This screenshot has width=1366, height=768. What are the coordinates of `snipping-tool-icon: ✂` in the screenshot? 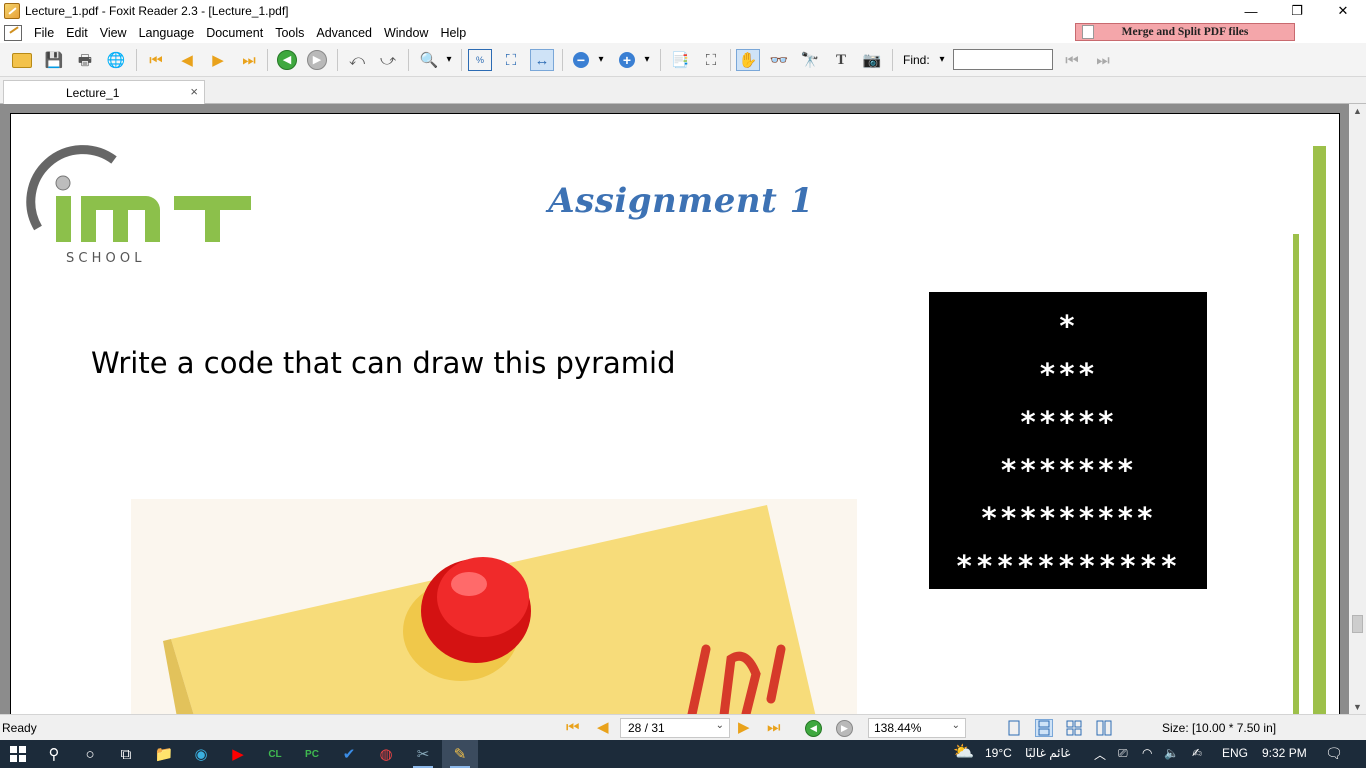 It's located at (423, 754).